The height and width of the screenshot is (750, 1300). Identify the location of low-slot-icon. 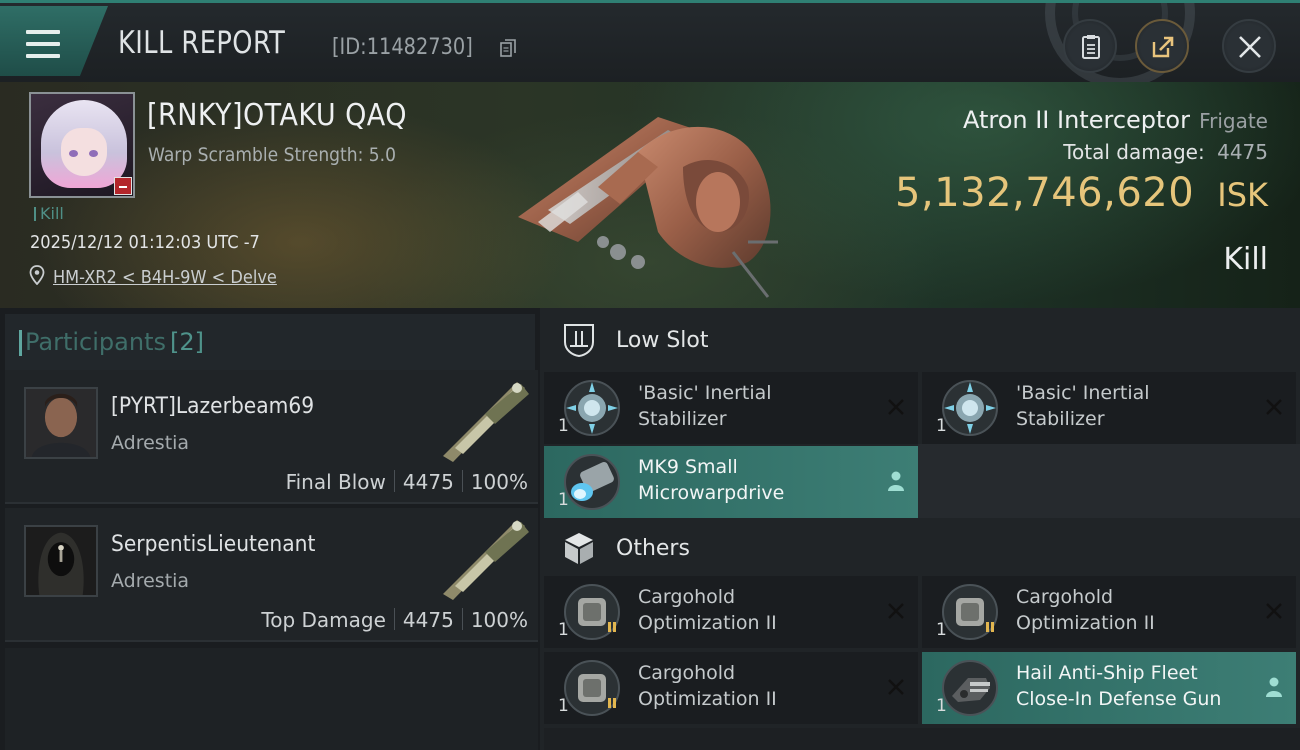
(579, 341).